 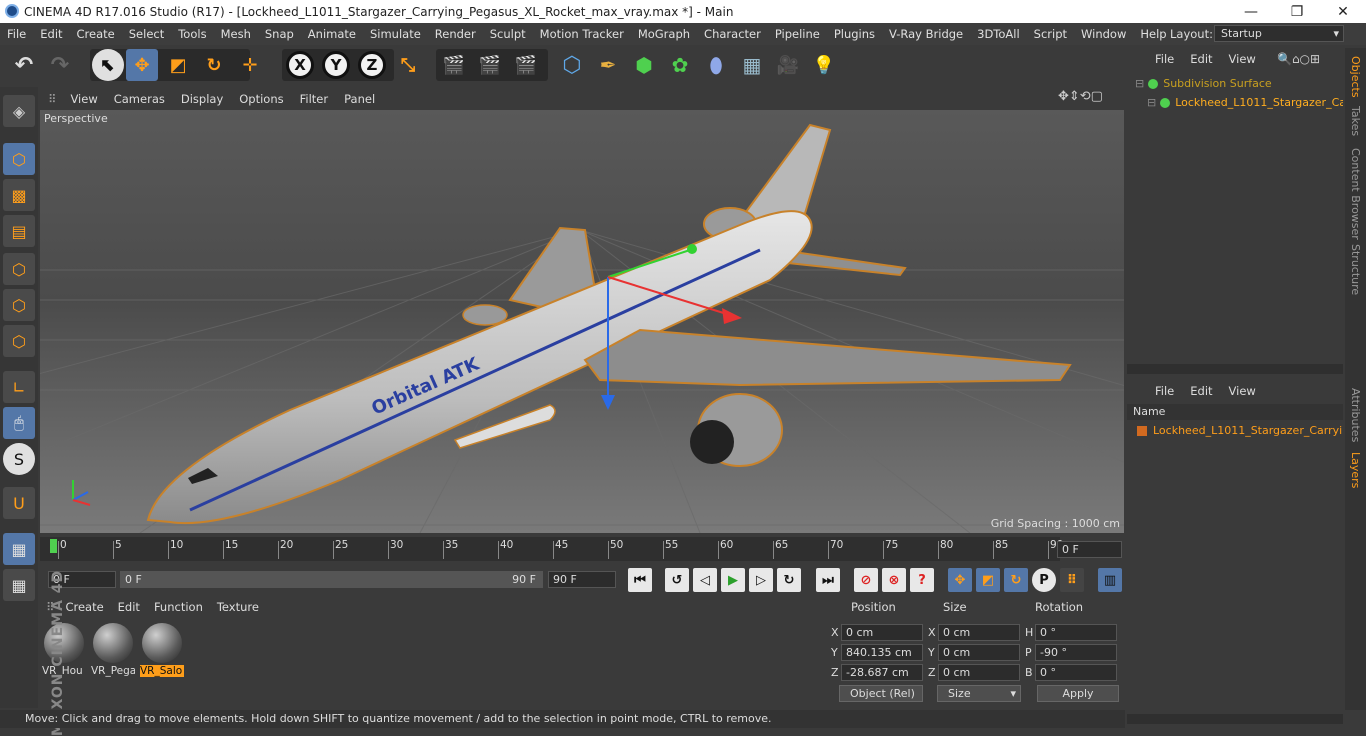 I want to click on position-field: -28.687 cm, so click(x=882, y=672).